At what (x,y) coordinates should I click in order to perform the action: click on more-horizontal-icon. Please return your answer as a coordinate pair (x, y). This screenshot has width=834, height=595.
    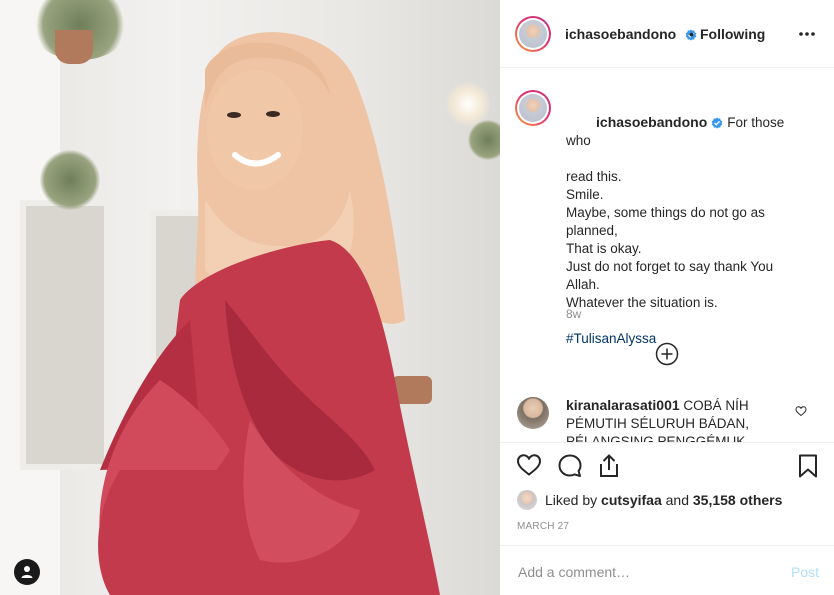
    Looking at the image, I should click on (807, 34).